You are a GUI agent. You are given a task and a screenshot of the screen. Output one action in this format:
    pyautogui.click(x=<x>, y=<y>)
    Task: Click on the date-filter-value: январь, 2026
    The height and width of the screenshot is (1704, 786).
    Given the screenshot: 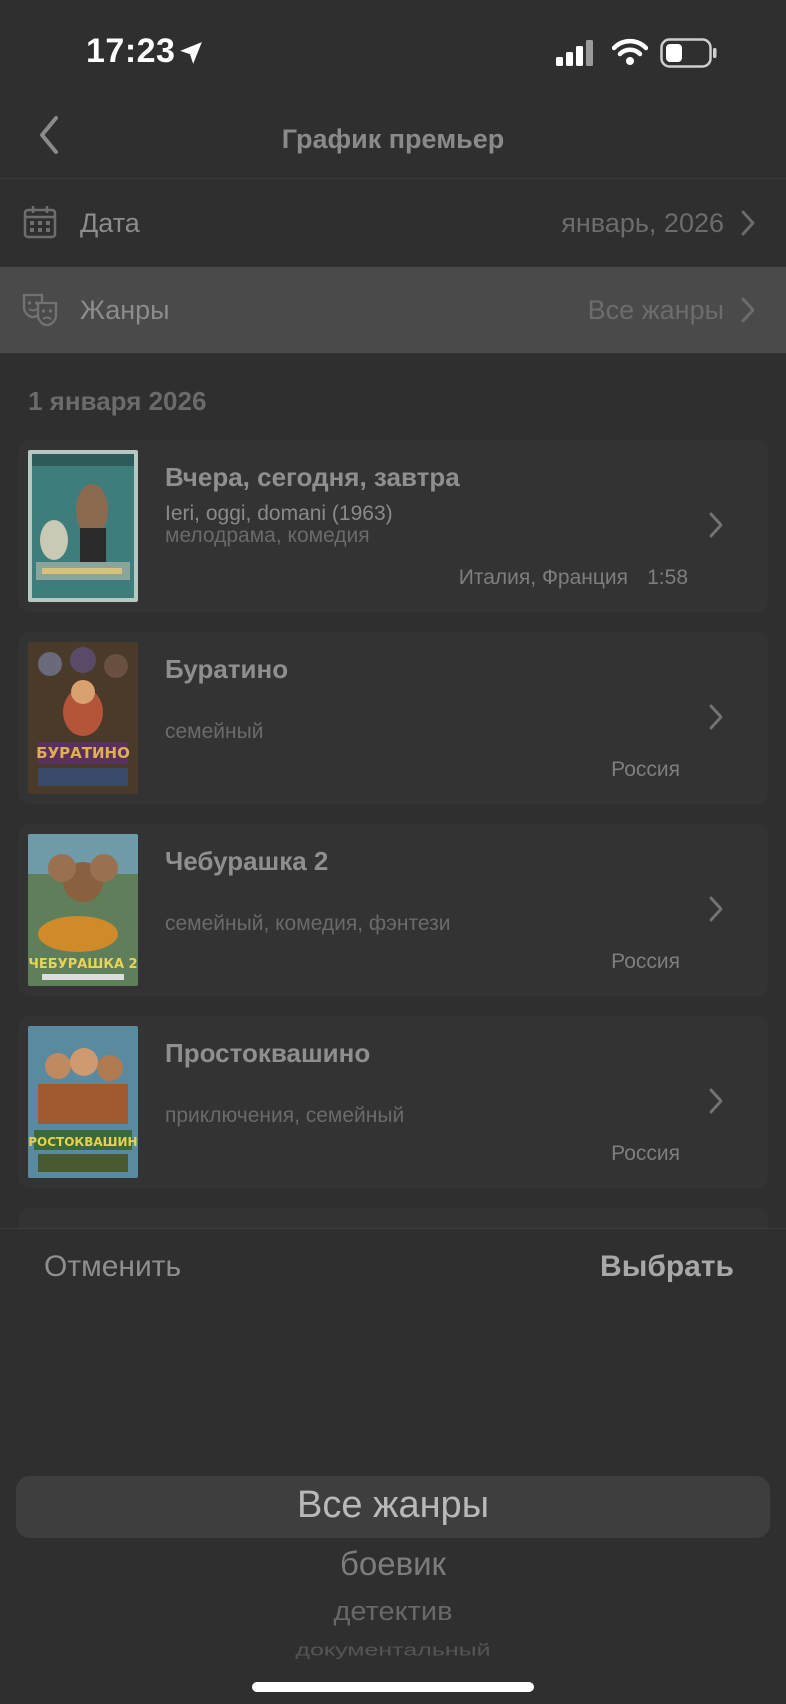 What is the action you would take?
    pyautogui.click(x=642, y=223)
    